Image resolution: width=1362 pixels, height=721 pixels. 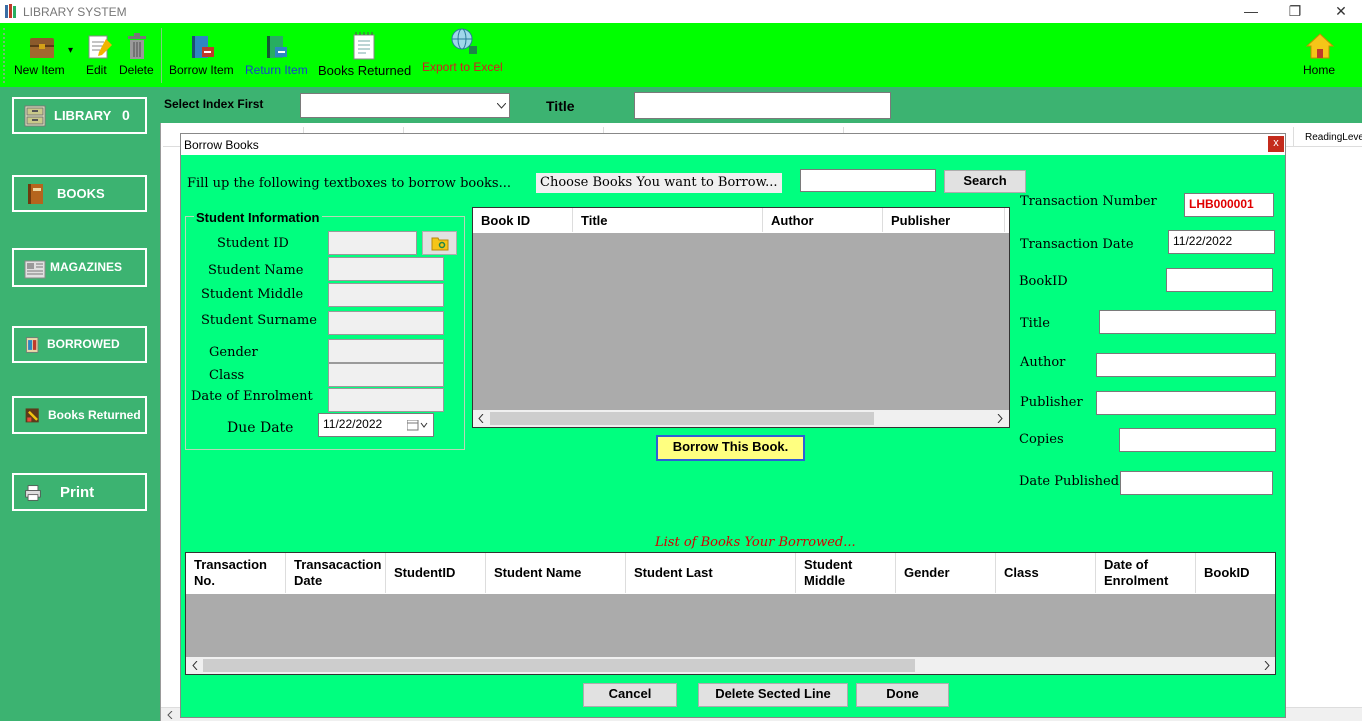 I want to click on new-item-button: New Item ▾, so click(x=42, y=55).